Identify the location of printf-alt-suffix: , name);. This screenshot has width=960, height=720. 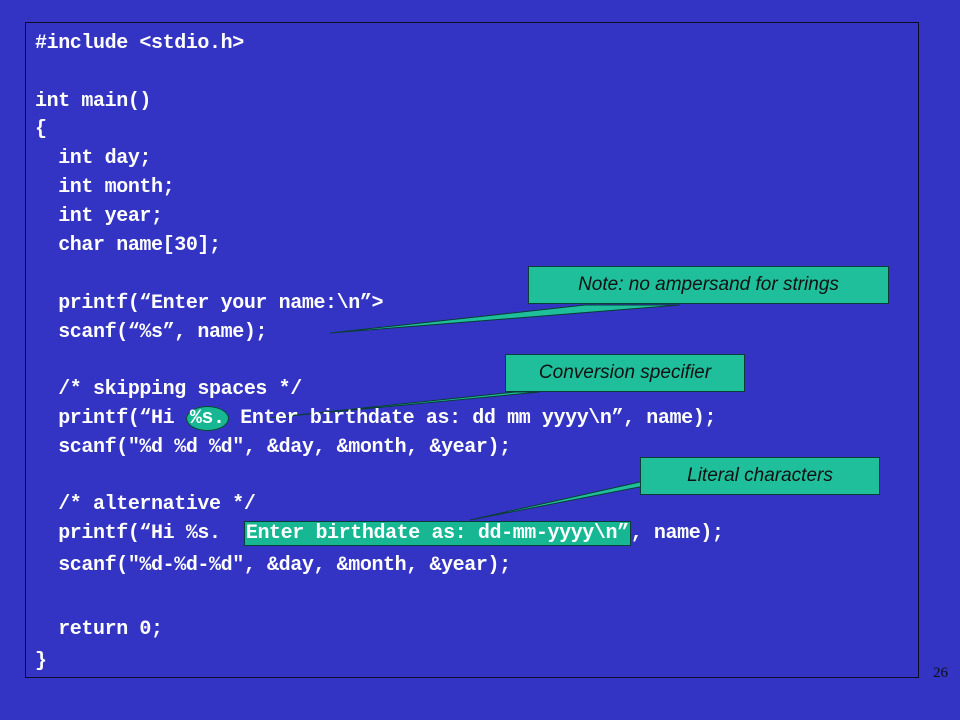
(677, 533).